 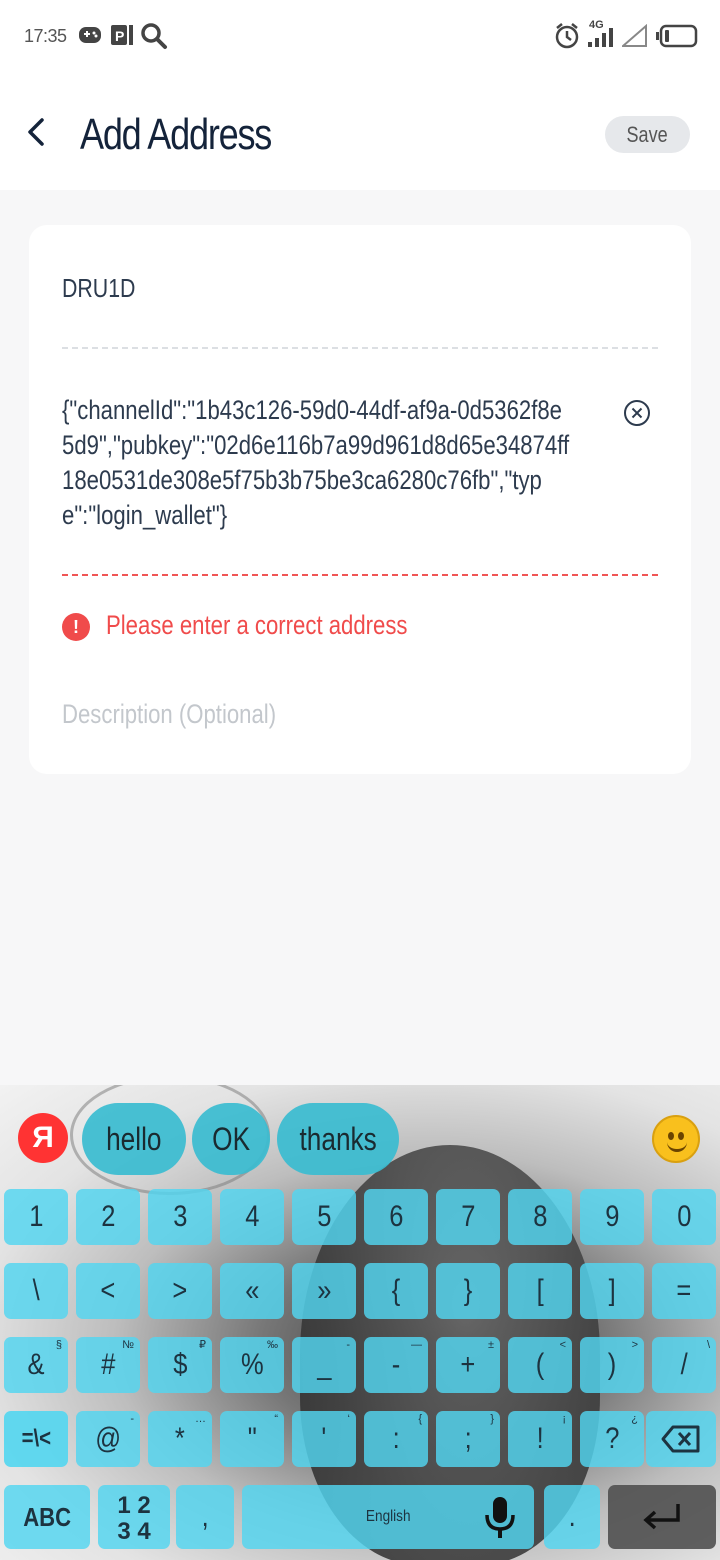 I want to click on key-alt-label: <, so click(x=562, y=1345).